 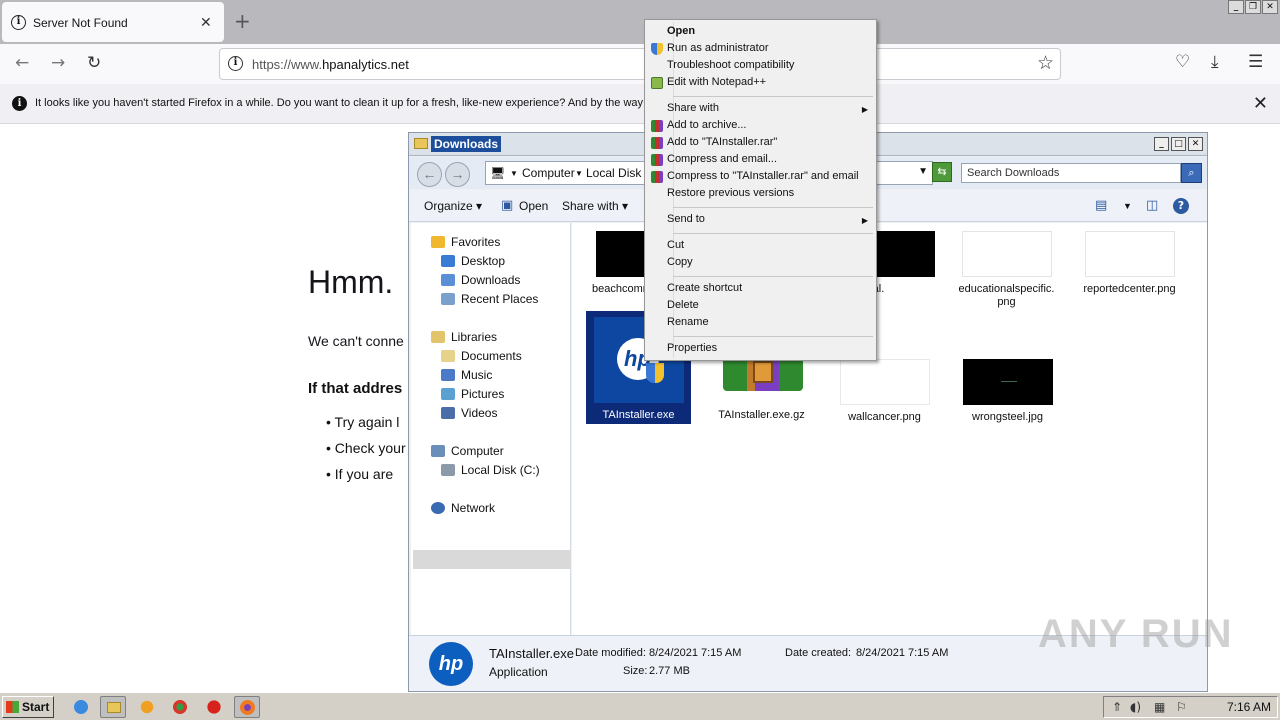 What do you see at coordinates (1152, 205) in the screenshot?
I see `preview-pane-icon: ◫` at bounding box center [1152, 205].